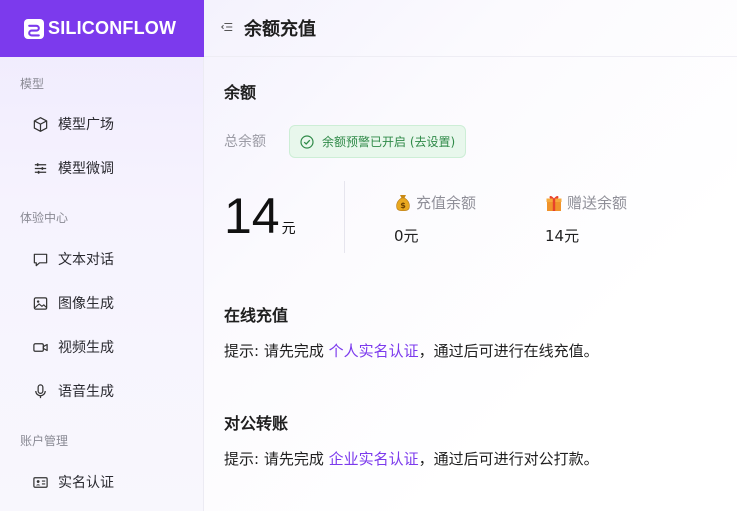 This screenshot has width=737, height=511. Describe the element at coordinates (44, 441) in the screenshot. I see `group-label-account: 账户管理` at that location.